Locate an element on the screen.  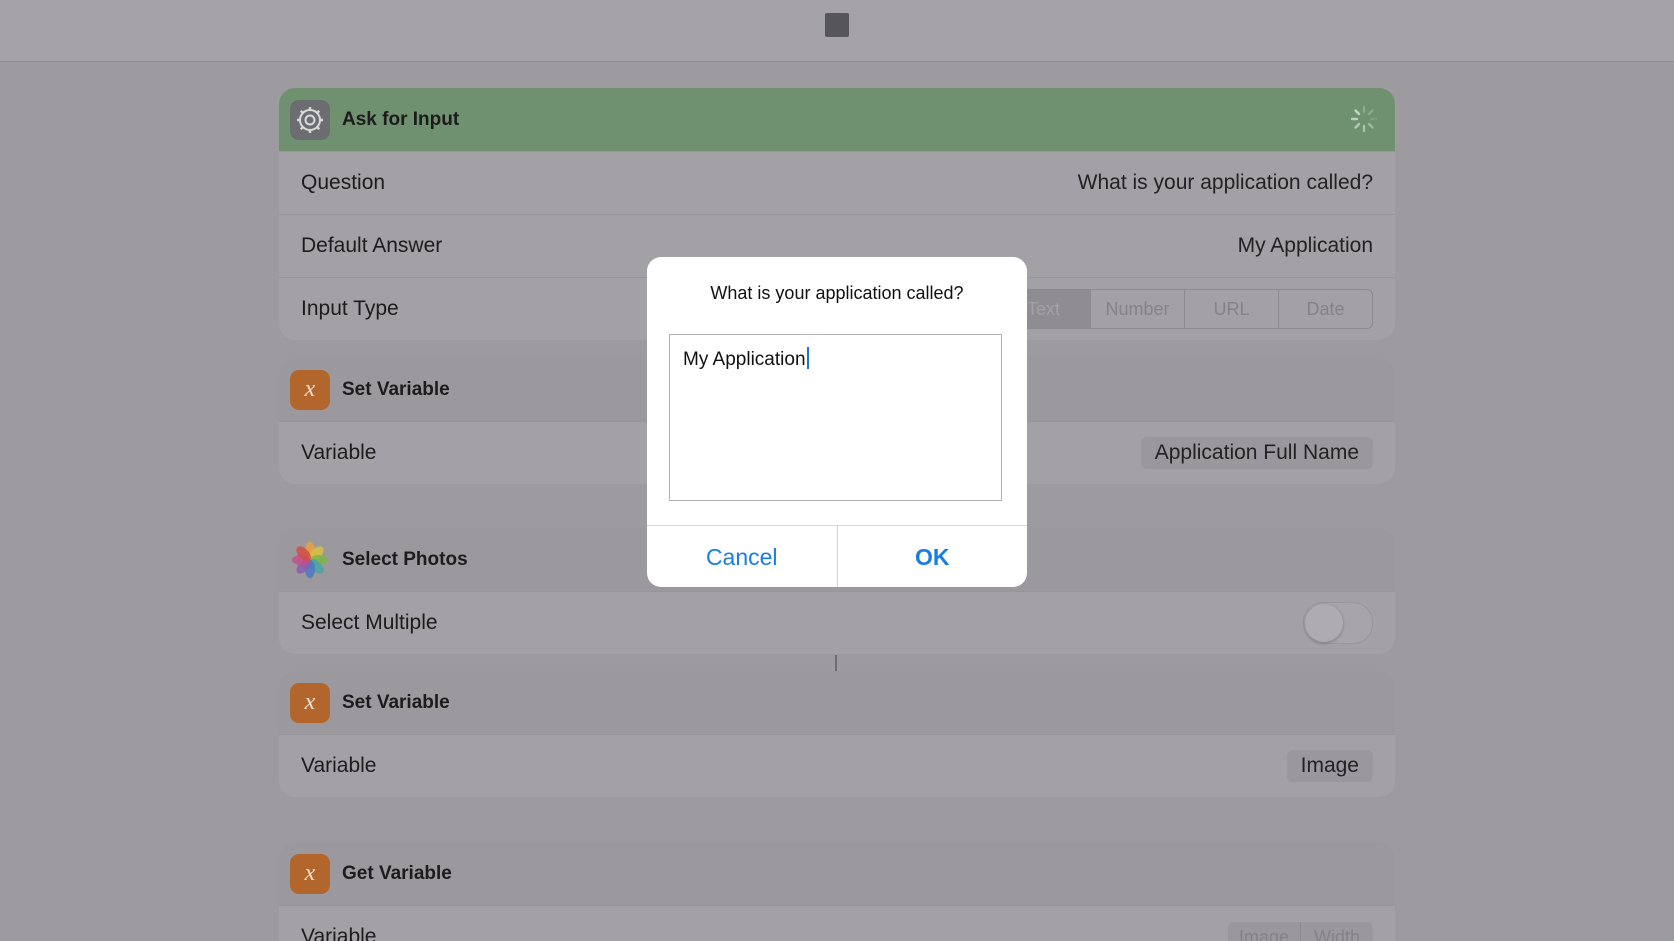
variable-token-group: Image Width is located at coordinates (1300, 931).